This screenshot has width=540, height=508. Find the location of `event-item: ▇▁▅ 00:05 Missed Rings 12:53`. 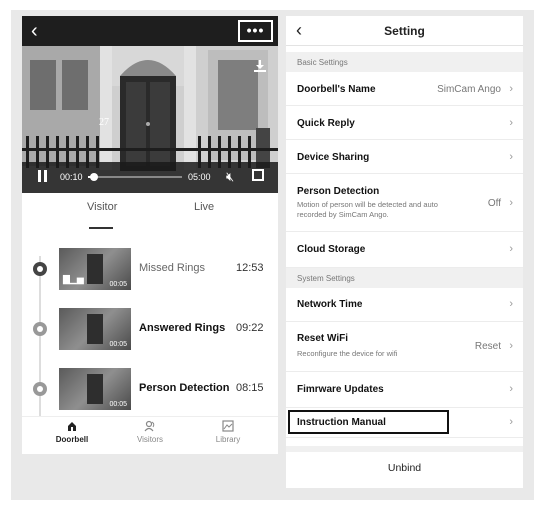

event-item: ▇▁▅ 00:05 Missed Rings 12:53 is located at coordinates (150, 270).